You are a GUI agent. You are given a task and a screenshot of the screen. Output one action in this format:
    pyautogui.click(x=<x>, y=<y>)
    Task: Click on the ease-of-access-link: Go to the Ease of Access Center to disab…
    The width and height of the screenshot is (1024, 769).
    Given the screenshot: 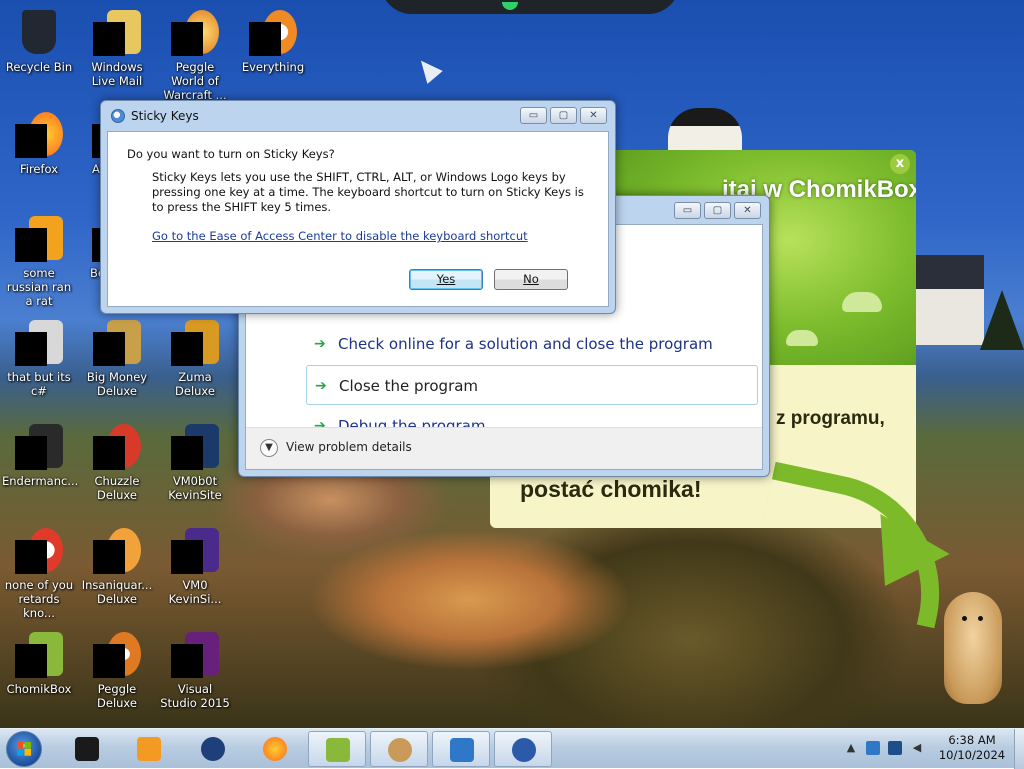 What is the action you would take?
    pyautogui.click(x=340, y=236)
    